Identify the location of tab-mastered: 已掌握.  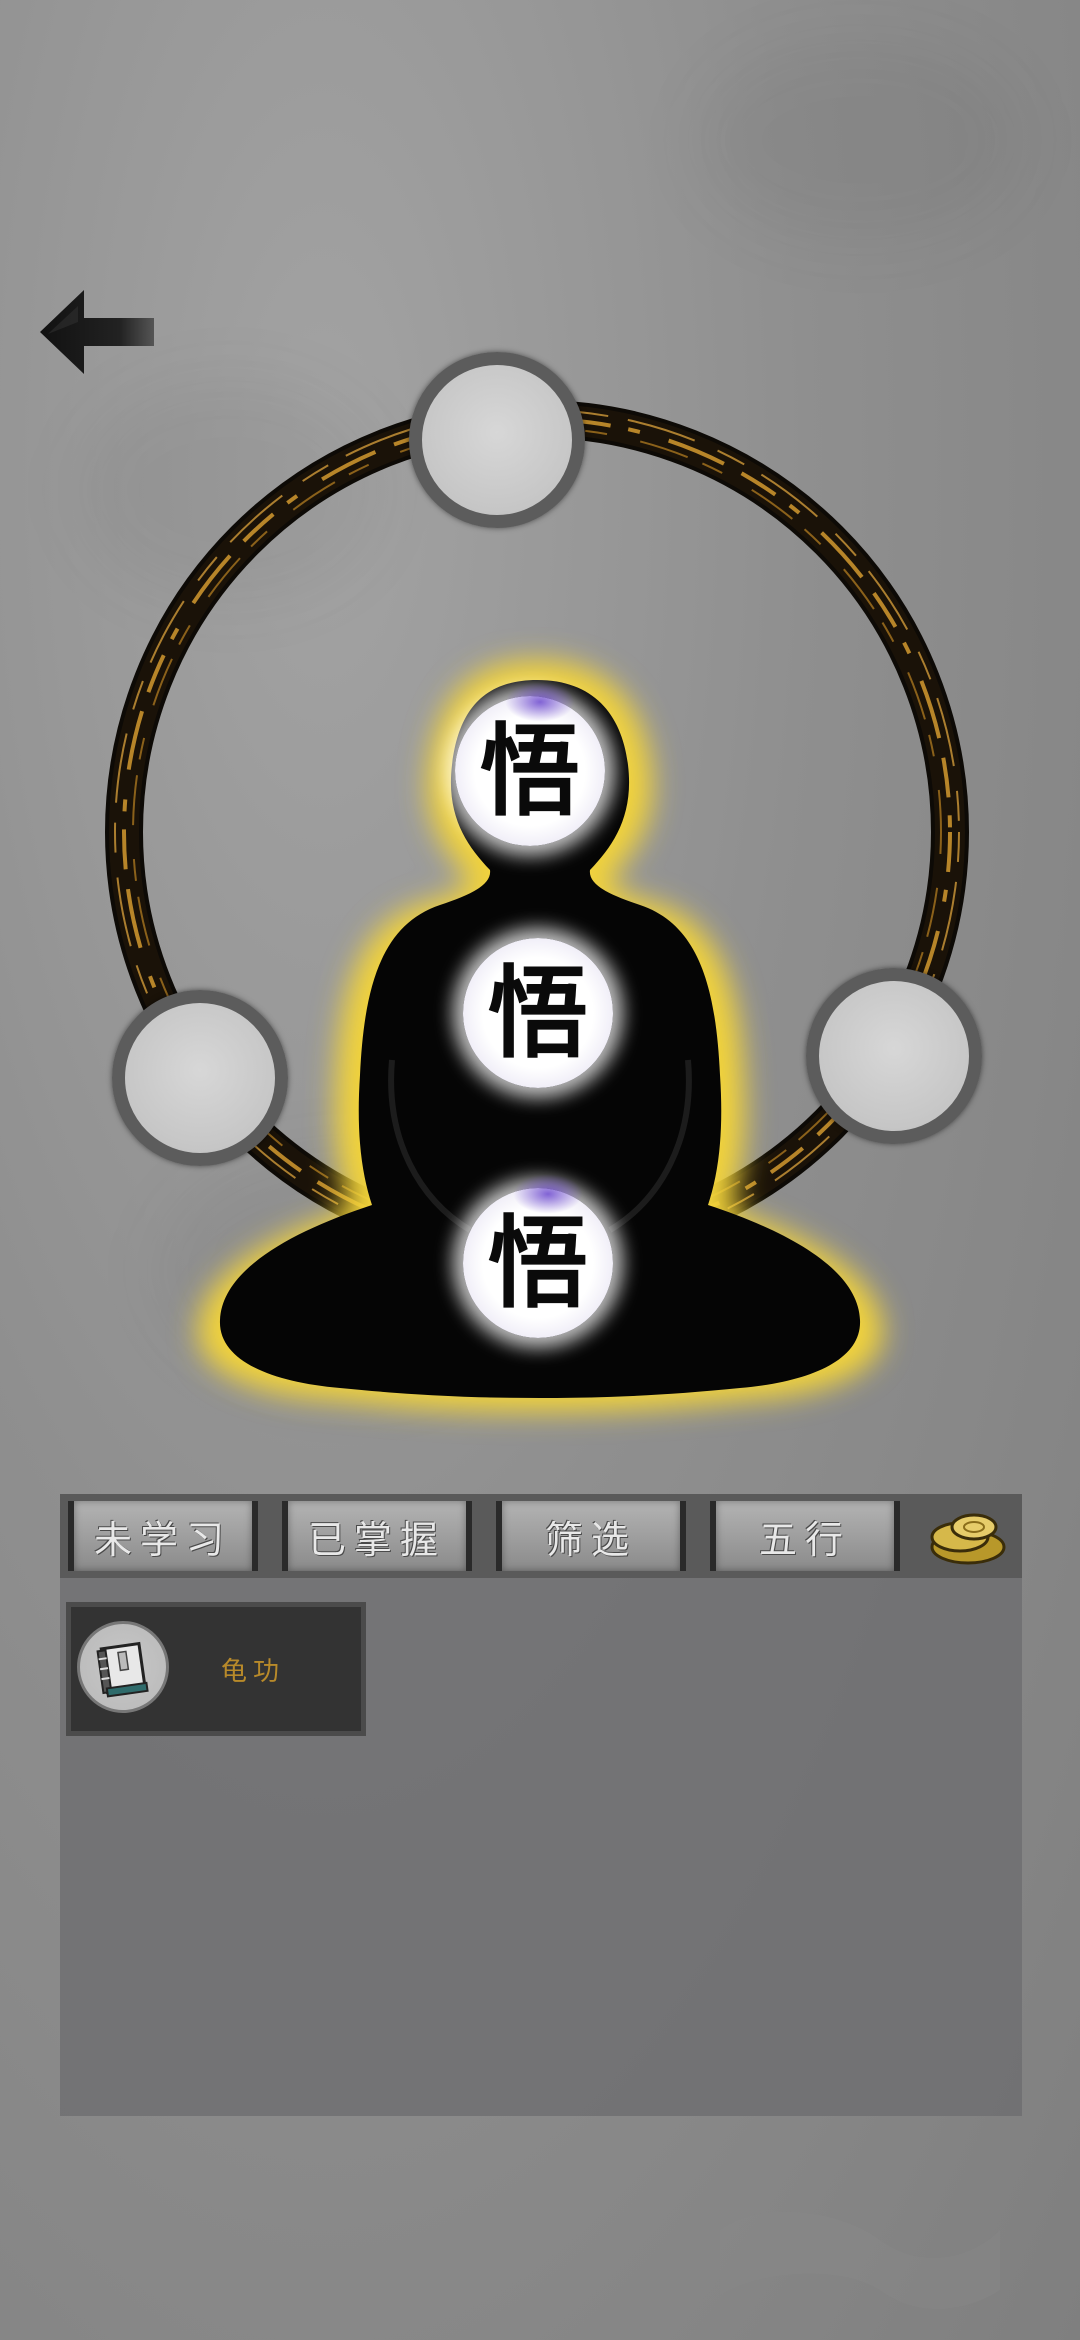
(377, 1536).